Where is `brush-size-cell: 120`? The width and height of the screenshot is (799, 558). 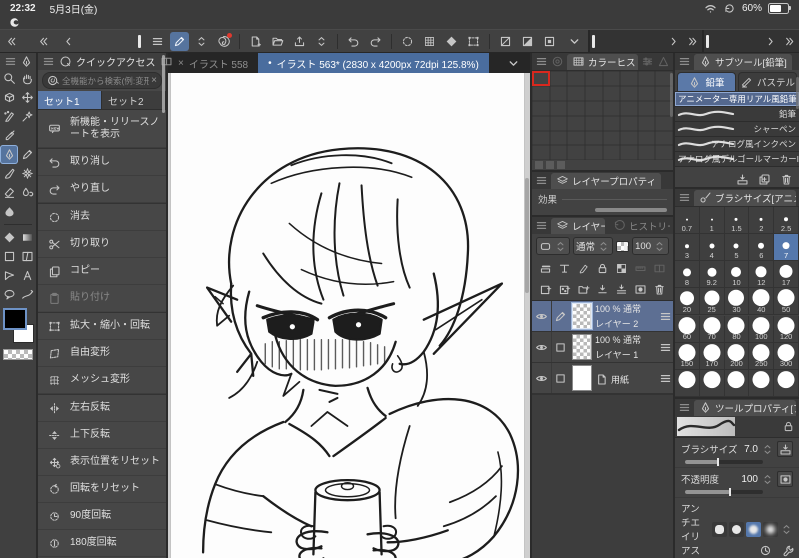 brush-size-cell: 120 is located at coordinates (786, 329).